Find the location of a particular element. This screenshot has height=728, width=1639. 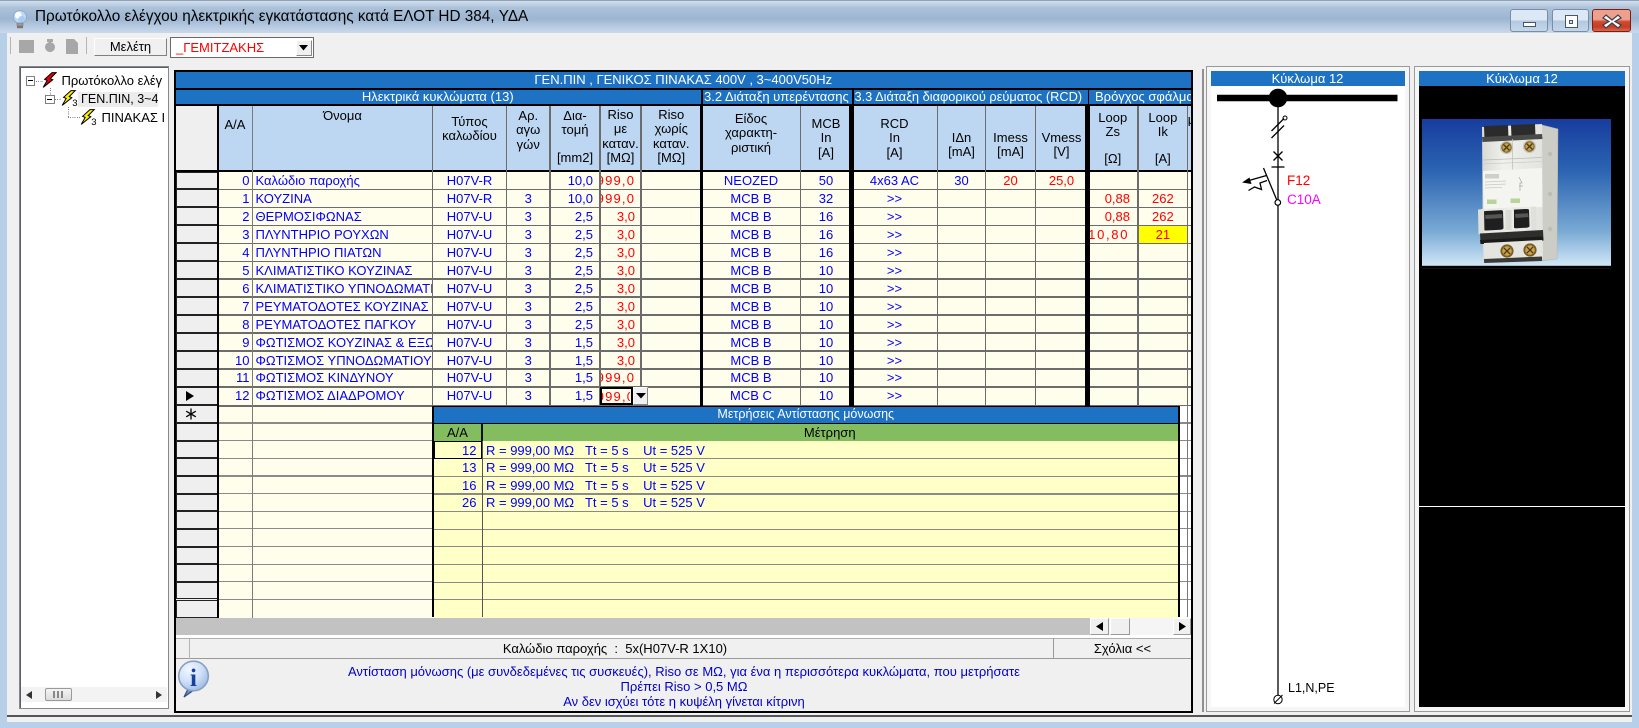

svg-text: F12 is located at coordinates (1298, 180).